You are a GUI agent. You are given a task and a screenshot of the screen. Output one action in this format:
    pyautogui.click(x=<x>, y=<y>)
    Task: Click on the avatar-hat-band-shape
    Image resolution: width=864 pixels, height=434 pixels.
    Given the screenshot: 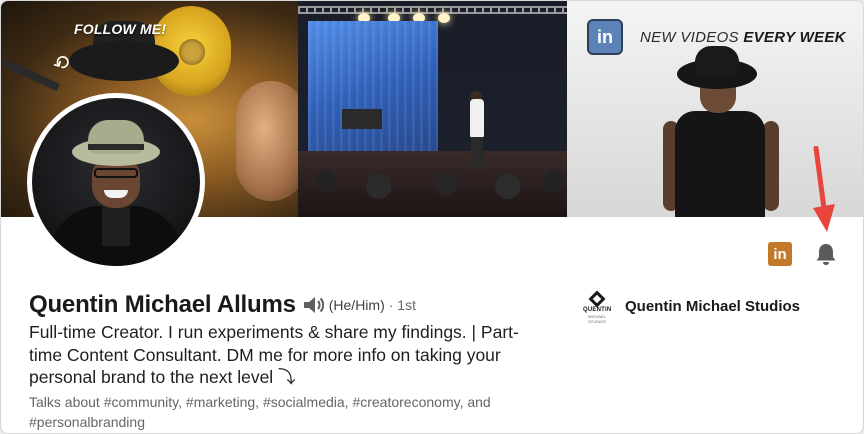 What is the action you would take?
    pyautogui.click(x=116, y=147)
    